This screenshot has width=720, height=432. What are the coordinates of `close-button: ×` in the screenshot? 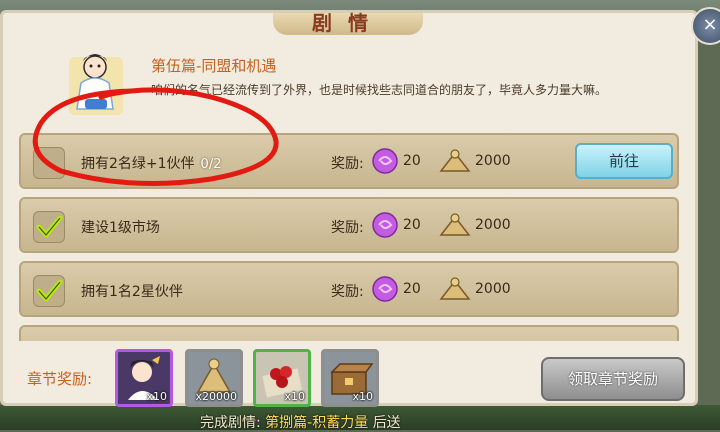 It's located at (705, 26).